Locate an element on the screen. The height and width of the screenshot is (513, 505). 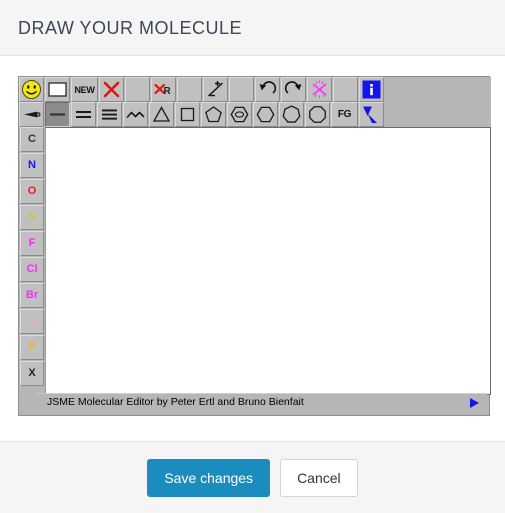
atom-button-c: C is located at coordinates (32, 139).